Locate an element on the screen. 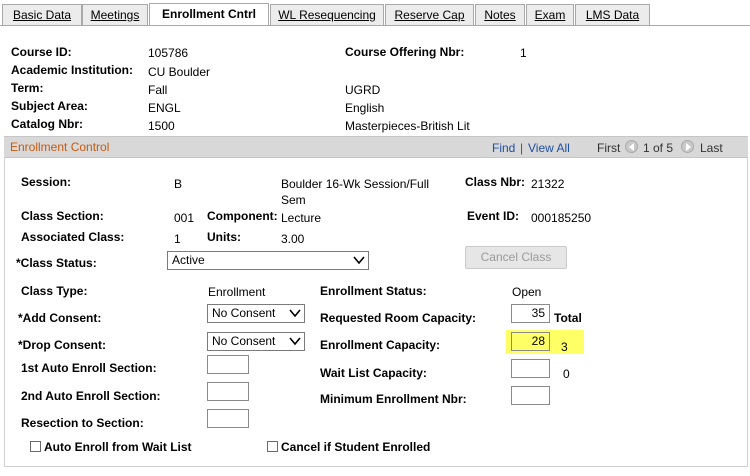 This screenshot has width=750, height=476. row-position: 1 of 5 is located at coordinates (658, 148).